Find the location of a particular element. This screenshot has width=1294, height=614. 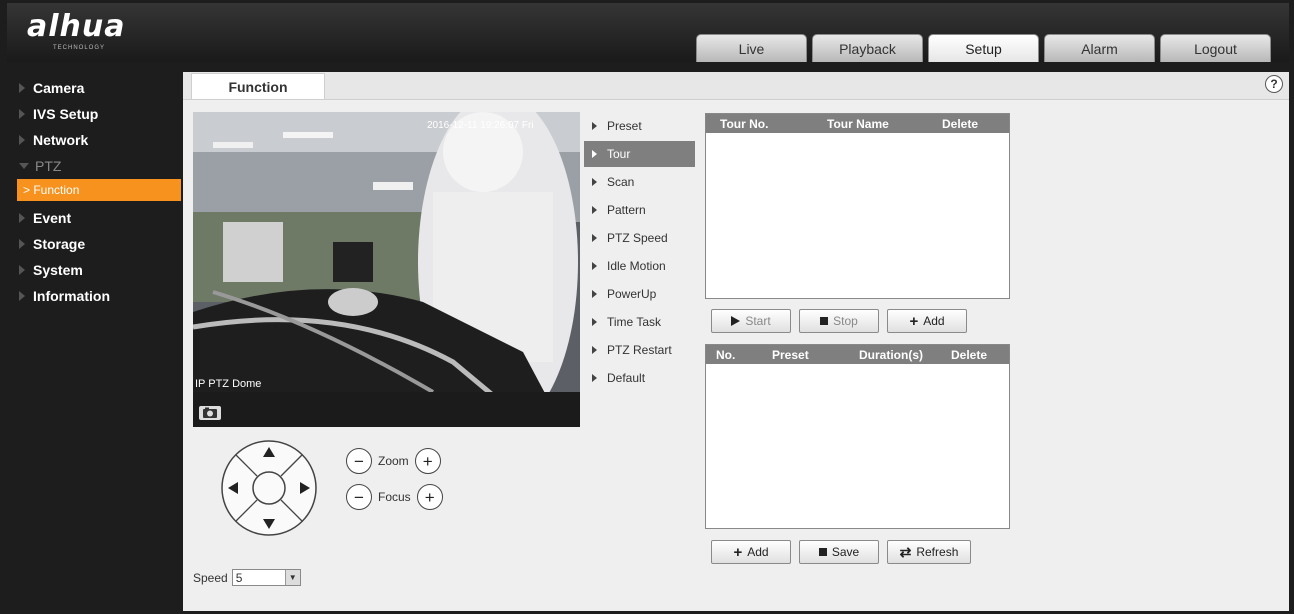

save-label: Save is located at coordinates (845, 552).